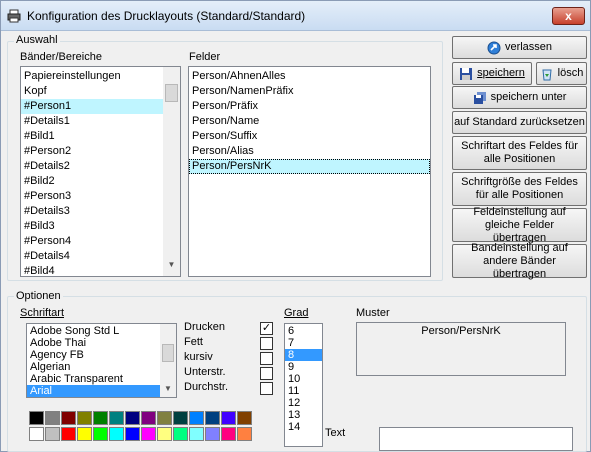  What do you see at coordinates (93, 367) in the screenshot?
I see `font-item: Algerian` at bounding box center [93, 367].